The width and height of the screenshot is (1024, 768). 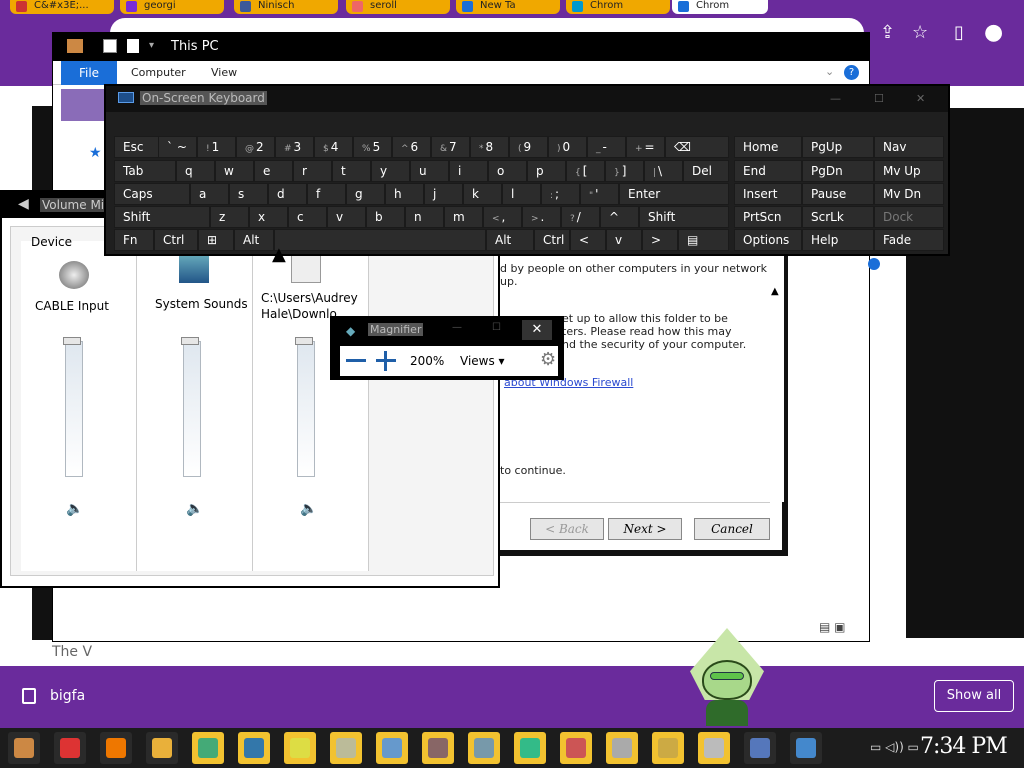 I want to click on key: p, so click(x=546, y=171).